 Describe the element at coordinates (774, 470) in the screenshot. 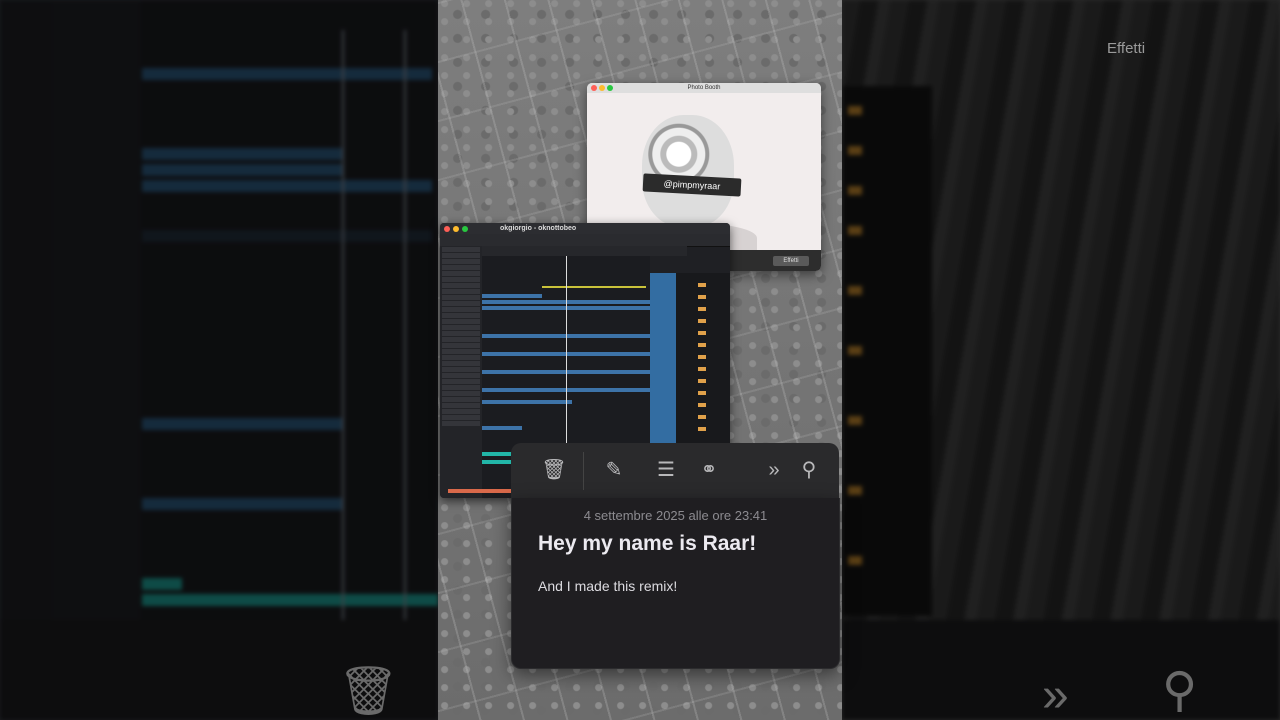

I see `more-chevrons-icon: »` at that location.